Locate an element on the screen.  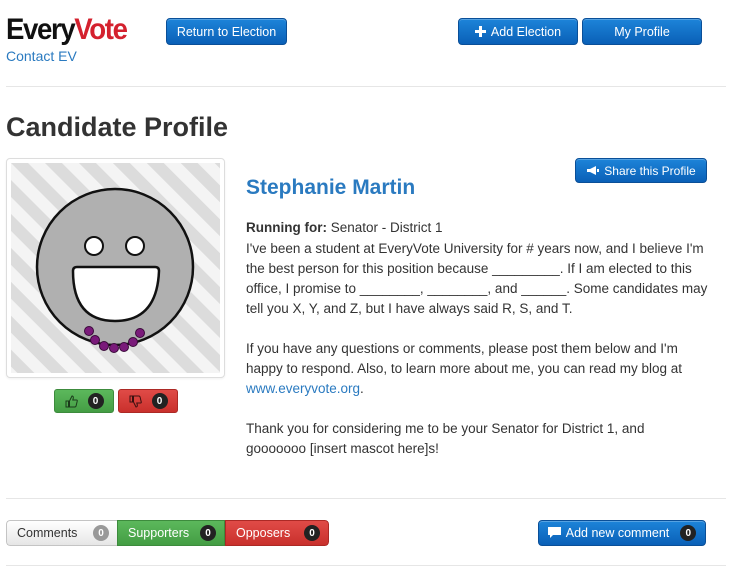
page-title: Candidate Profile is located at coordinates (117, 127).